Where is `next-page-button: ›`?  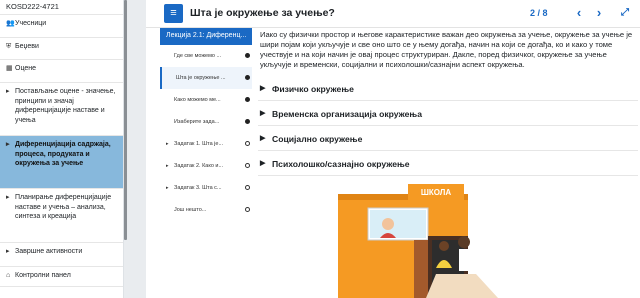
next-page-button: › is located at coordinates (599, 13).